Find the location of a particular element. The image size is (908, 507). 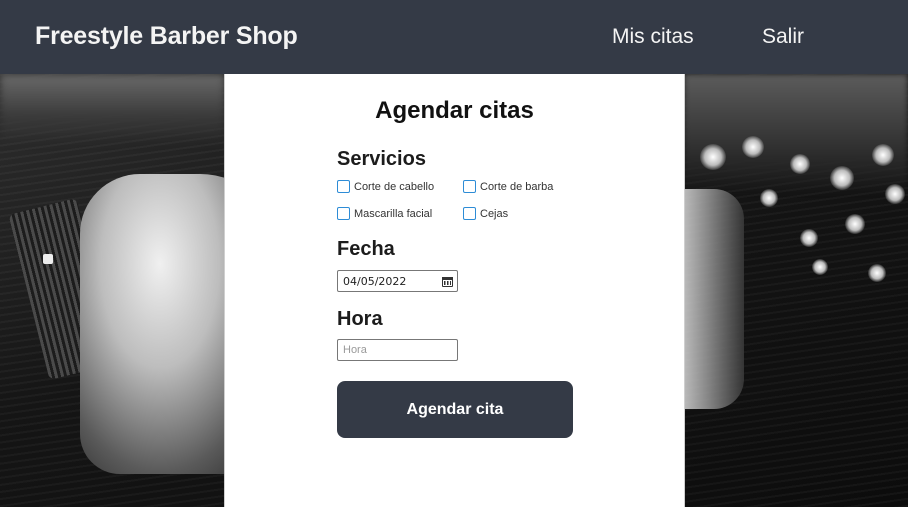

service-label: Corte de barba is located at coordinates (517, 186).